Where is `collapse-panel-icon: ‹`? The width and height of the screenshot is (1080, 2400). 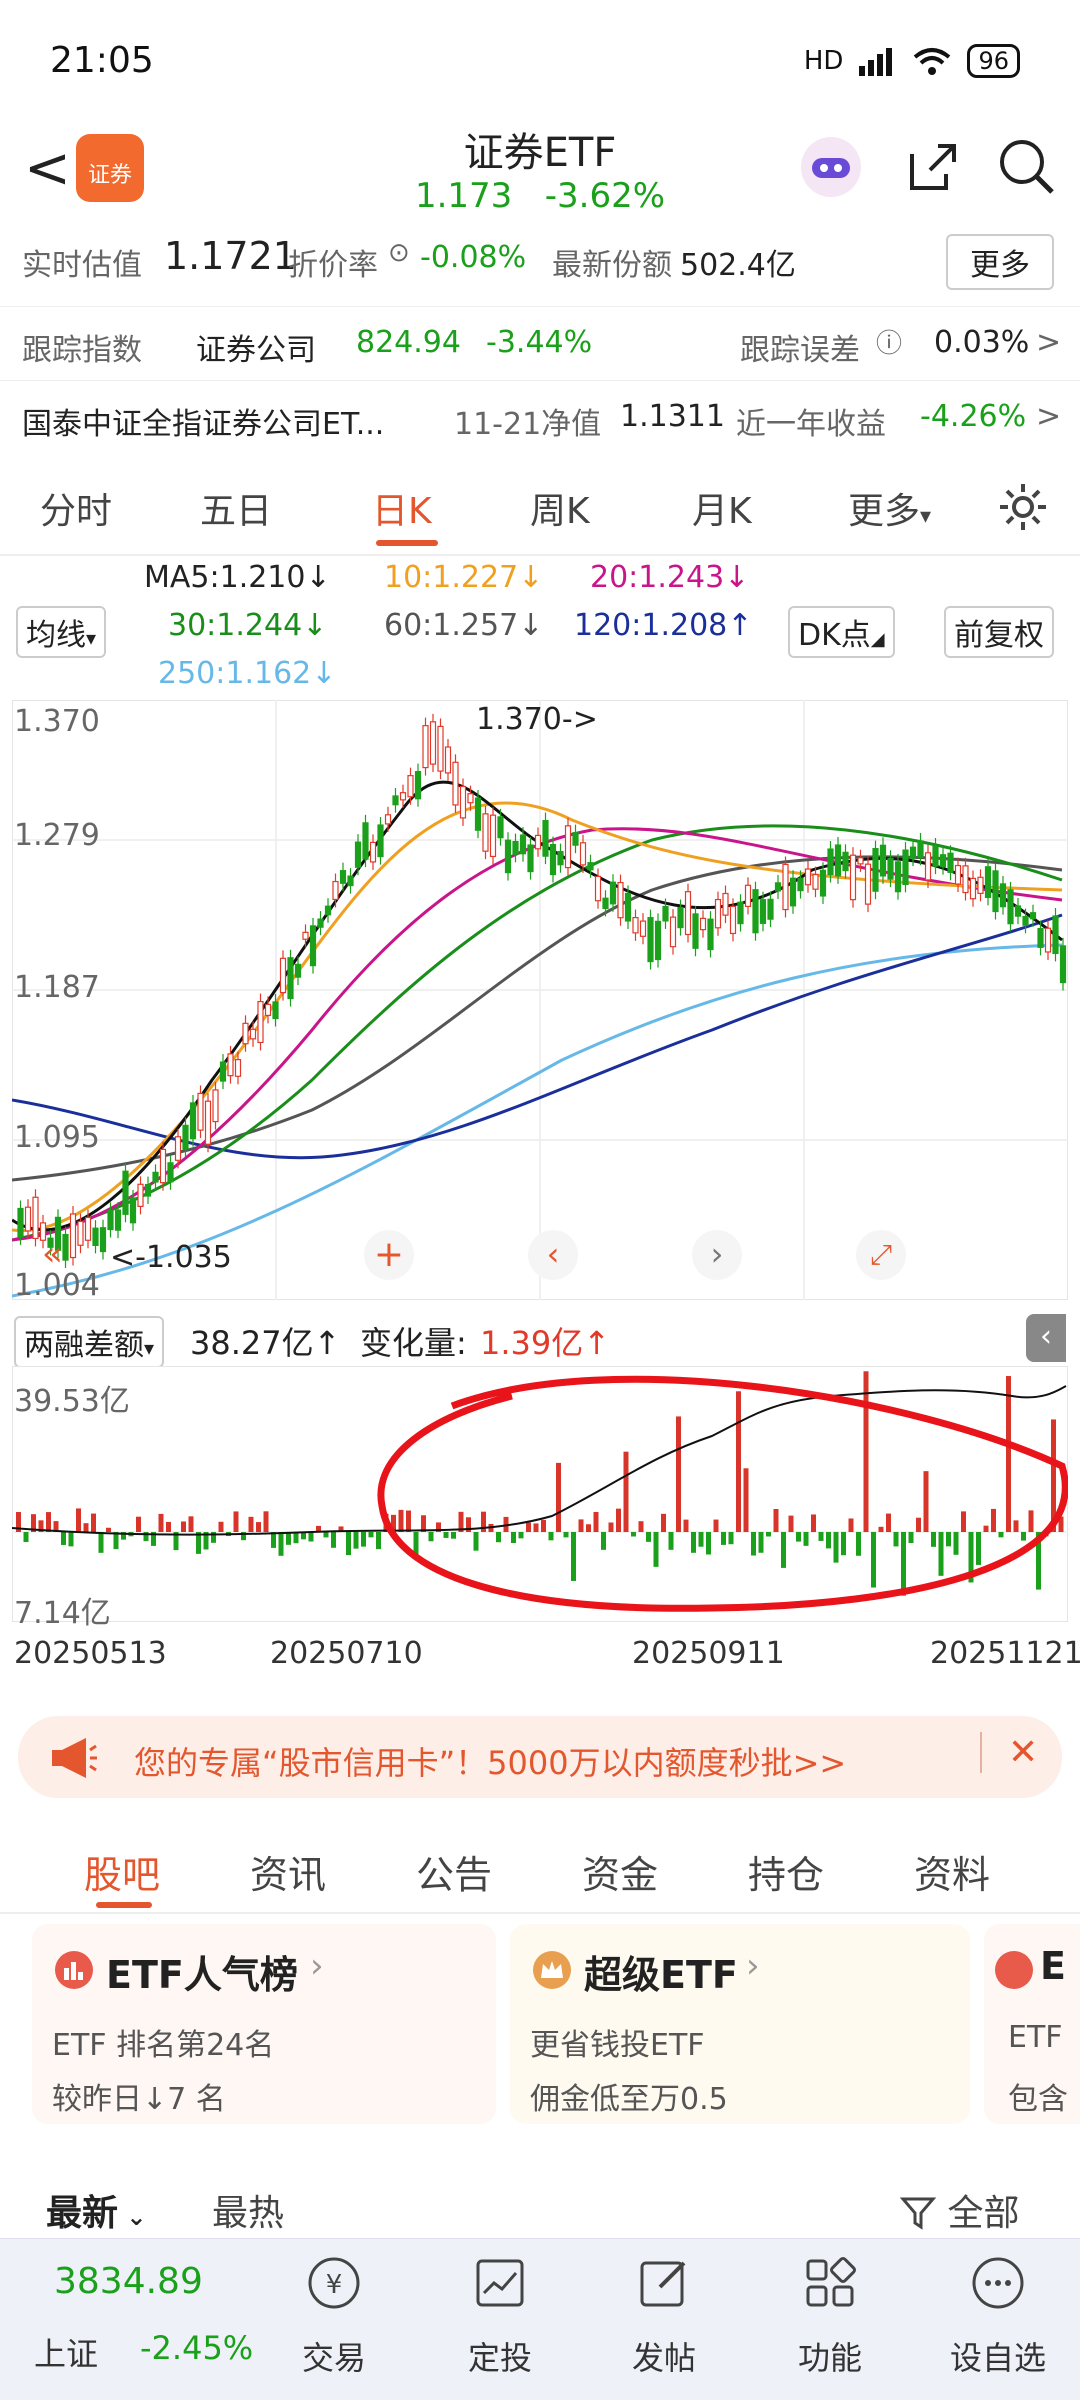
collapse-panel-icon: ‹ is located at coordinates (1046, 1338).